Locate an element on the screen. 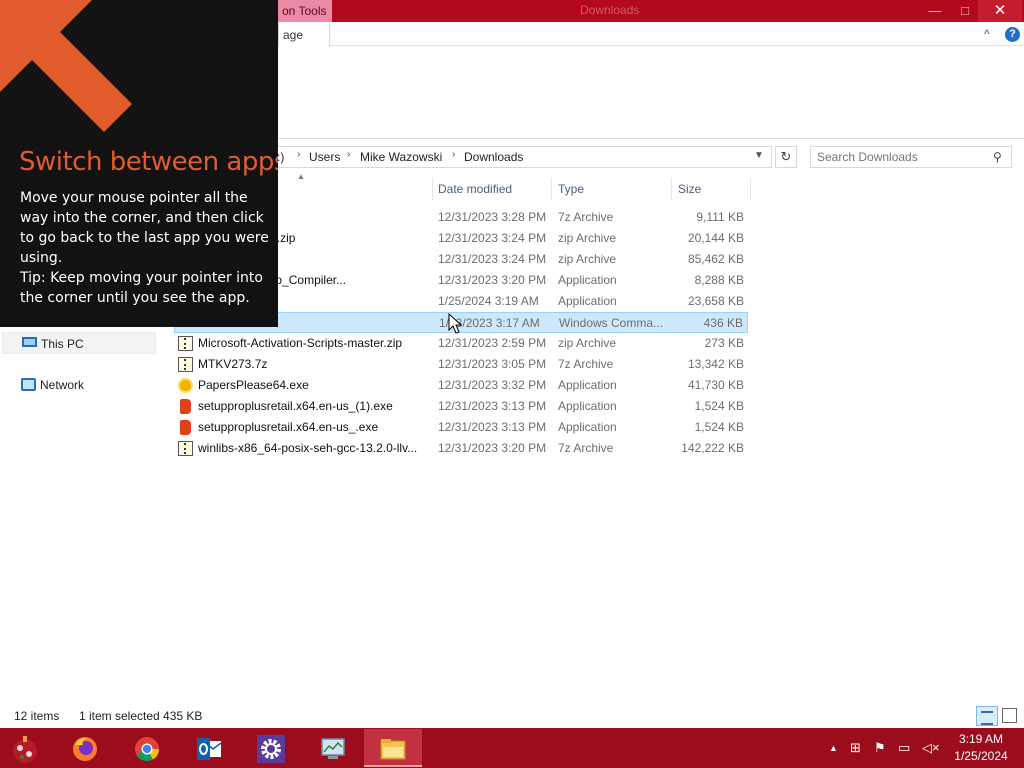  file-name: Microsoft-Activation-Scripts-master.zip is located at coordinates (300, 343).